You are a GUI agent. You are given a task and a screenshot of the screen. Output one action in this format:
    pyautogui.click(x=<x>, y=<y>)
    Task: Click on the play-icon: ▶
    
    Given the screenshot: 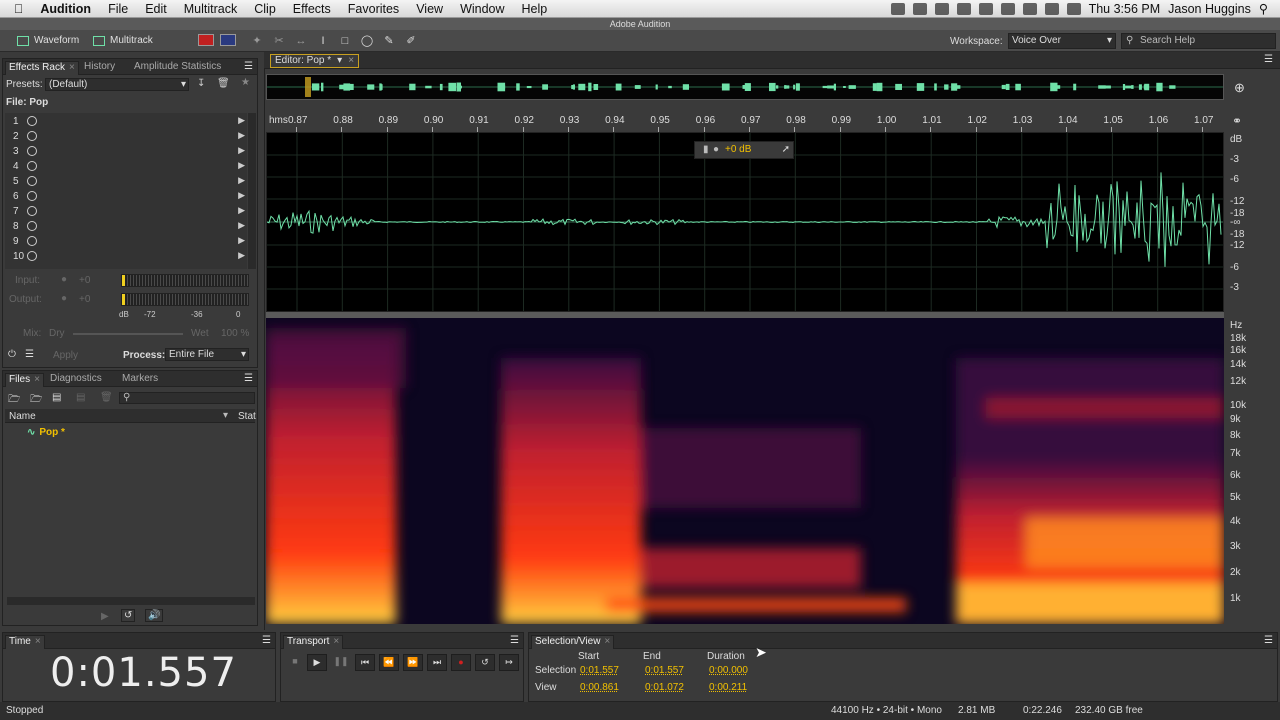 What is the action you would take?
    pyautogui.click(x=105, y=616)
    